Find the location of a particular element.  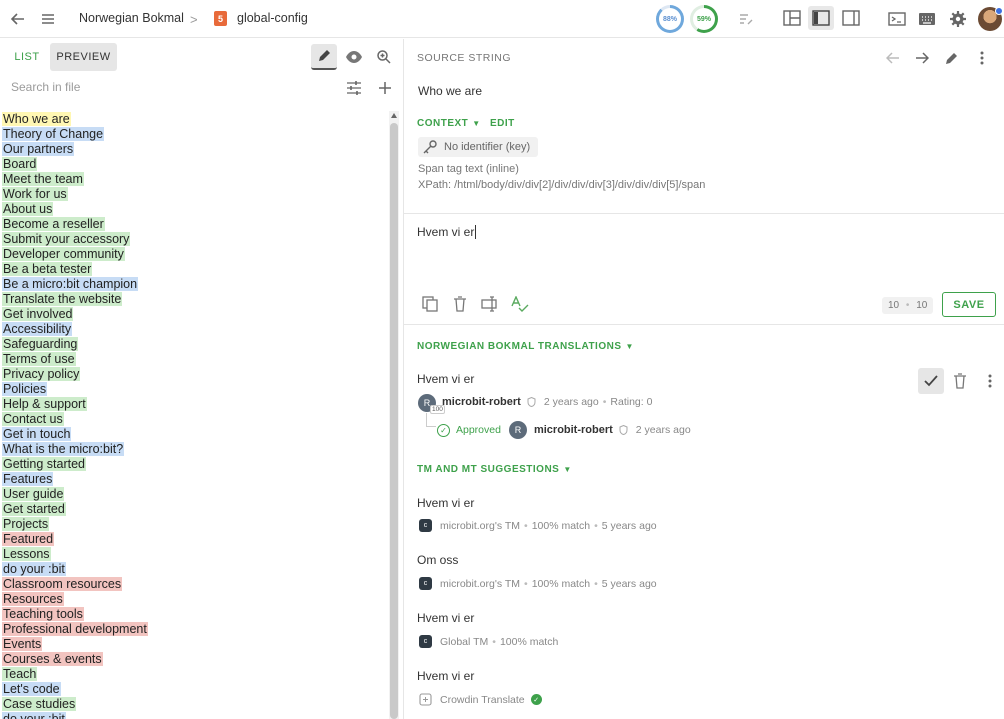

zoom-icon is located at coordinates (384, 57).